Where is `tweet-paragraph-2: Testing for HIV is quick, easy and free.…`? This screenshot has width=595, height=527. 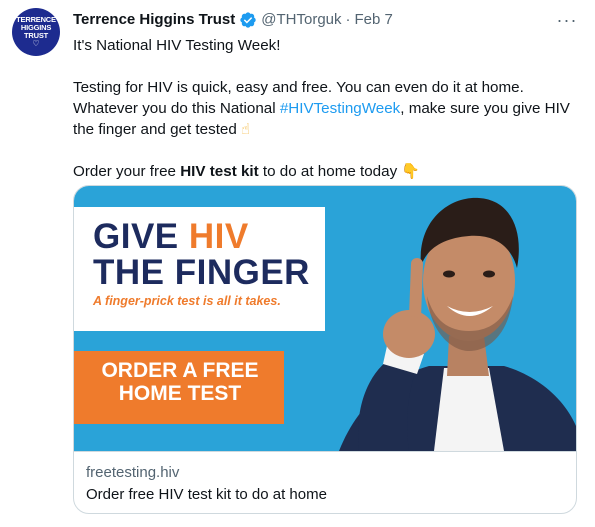 tweet-paragraph-2: Testing for HIV is quick, easy and free.… is located at coordinates (323, 108).